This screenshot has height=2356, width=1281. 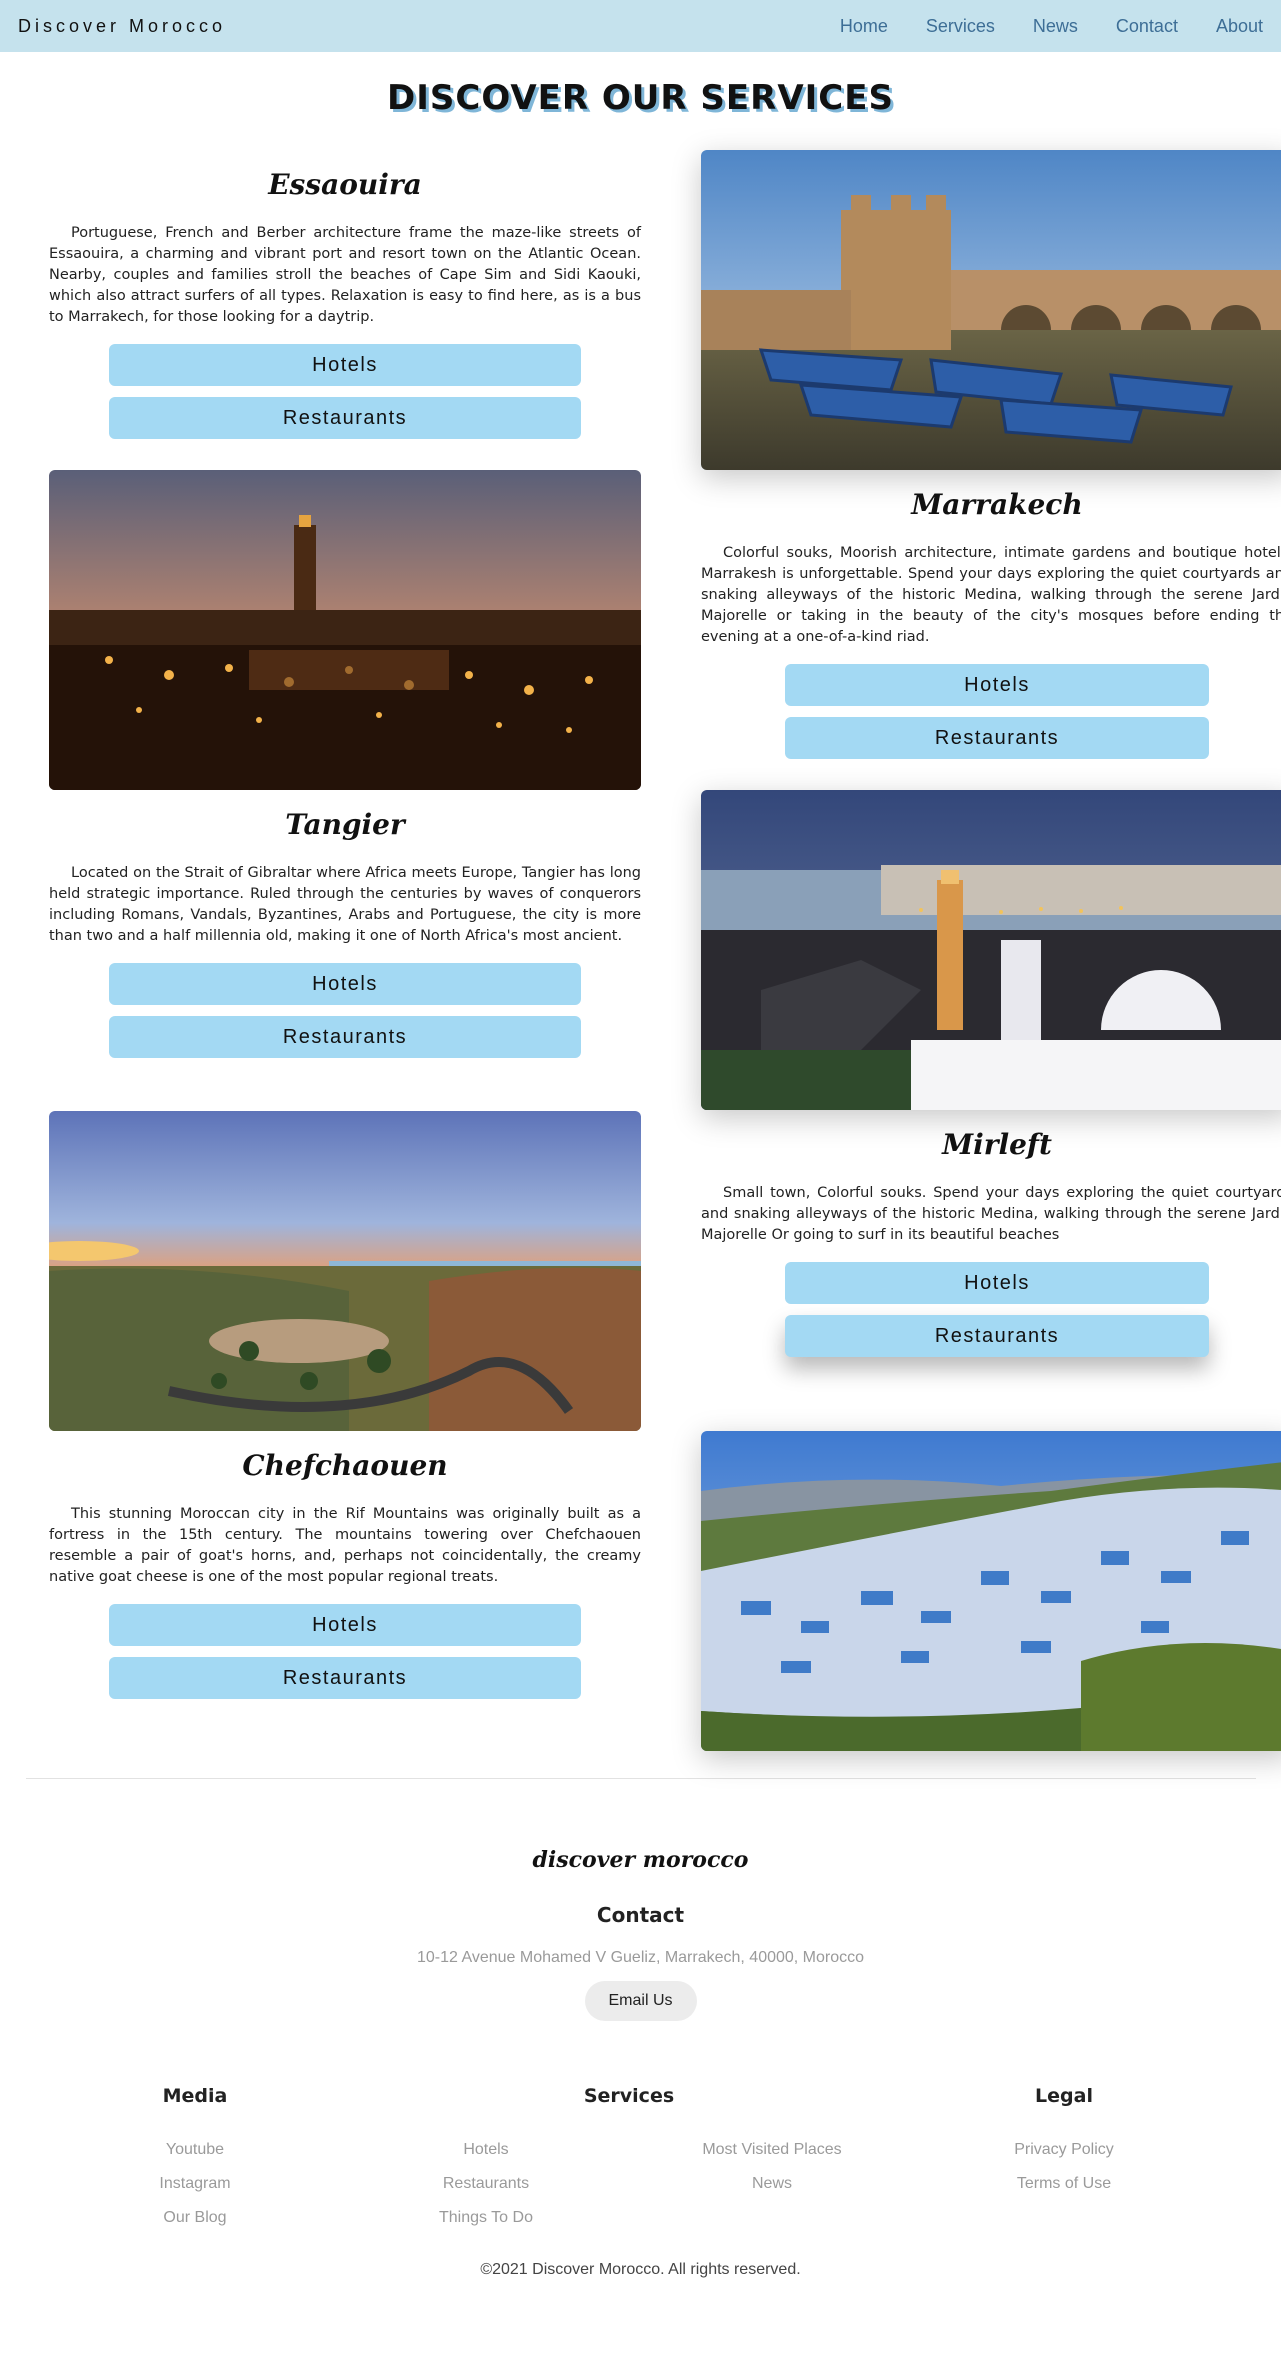 I want to click on footer-legal-column: Legal Privacy Policy Terms of Use, so click(x=1064, y=2146).